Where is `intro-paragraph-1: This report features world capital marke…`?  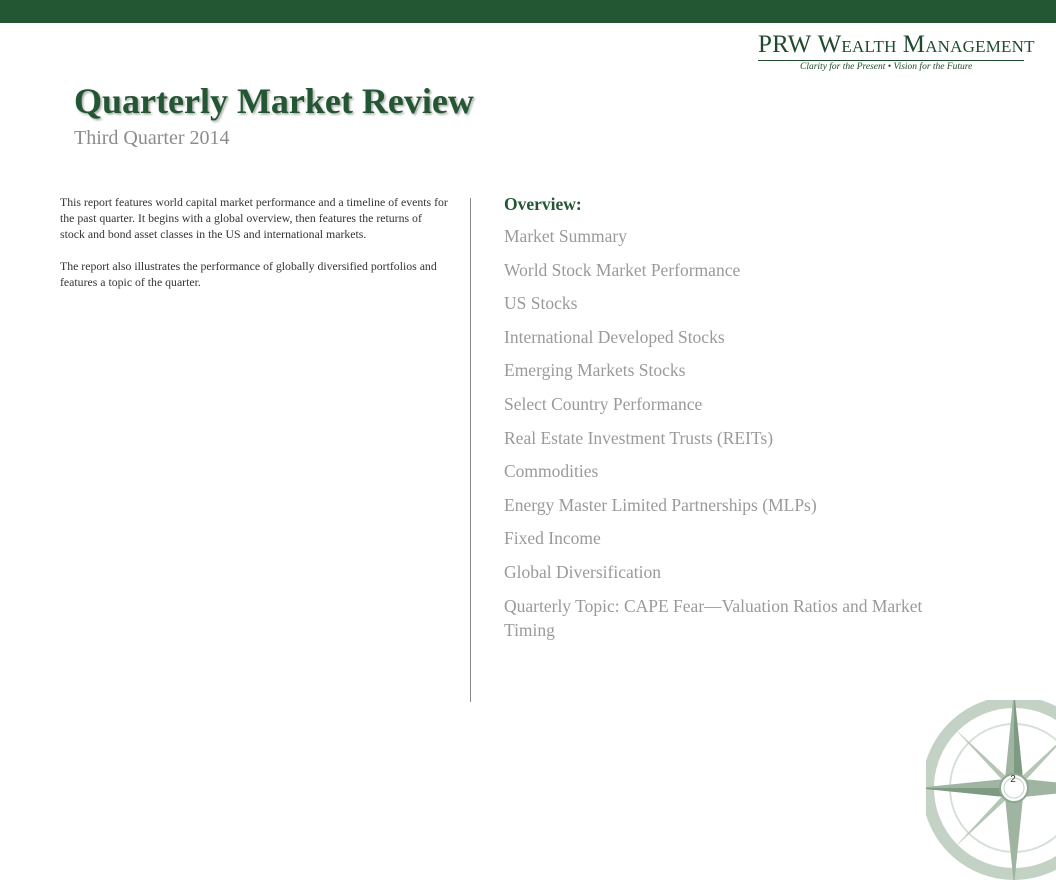 intro-paragraph-1: This report features world capital marke… is located at coordinates (254, 218).